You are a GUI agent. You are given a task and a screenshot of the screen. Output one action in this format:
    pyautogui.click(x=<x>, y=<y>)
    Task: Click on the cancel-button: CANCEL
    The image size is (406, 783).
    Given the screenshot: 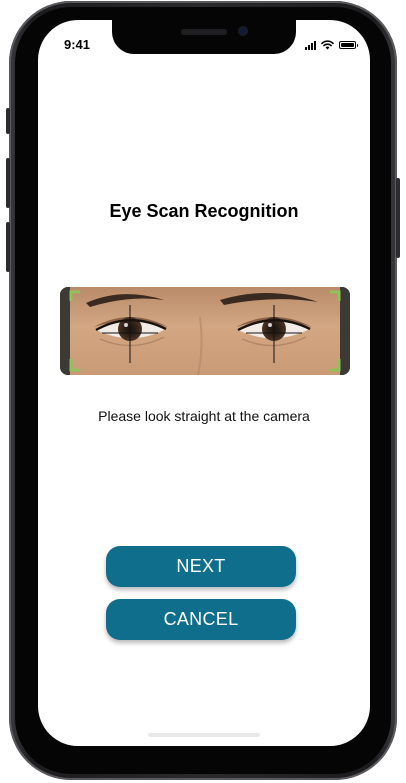 What is the action you would take?
    pyautogui.click(x=201, y=619)
    